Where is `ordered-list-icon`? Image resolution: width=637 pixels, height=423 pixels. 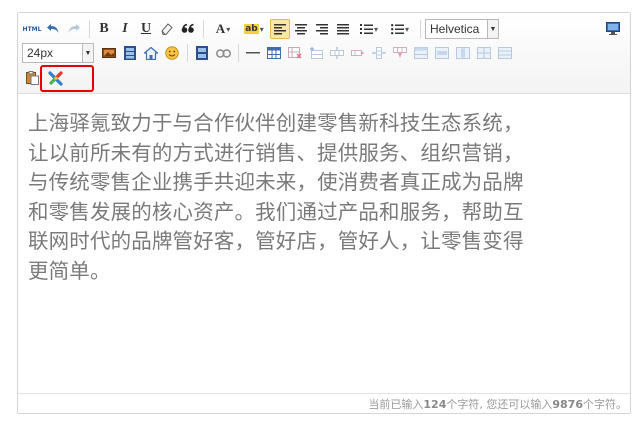
ordered-list-icon is located at coordinates (366, 29).